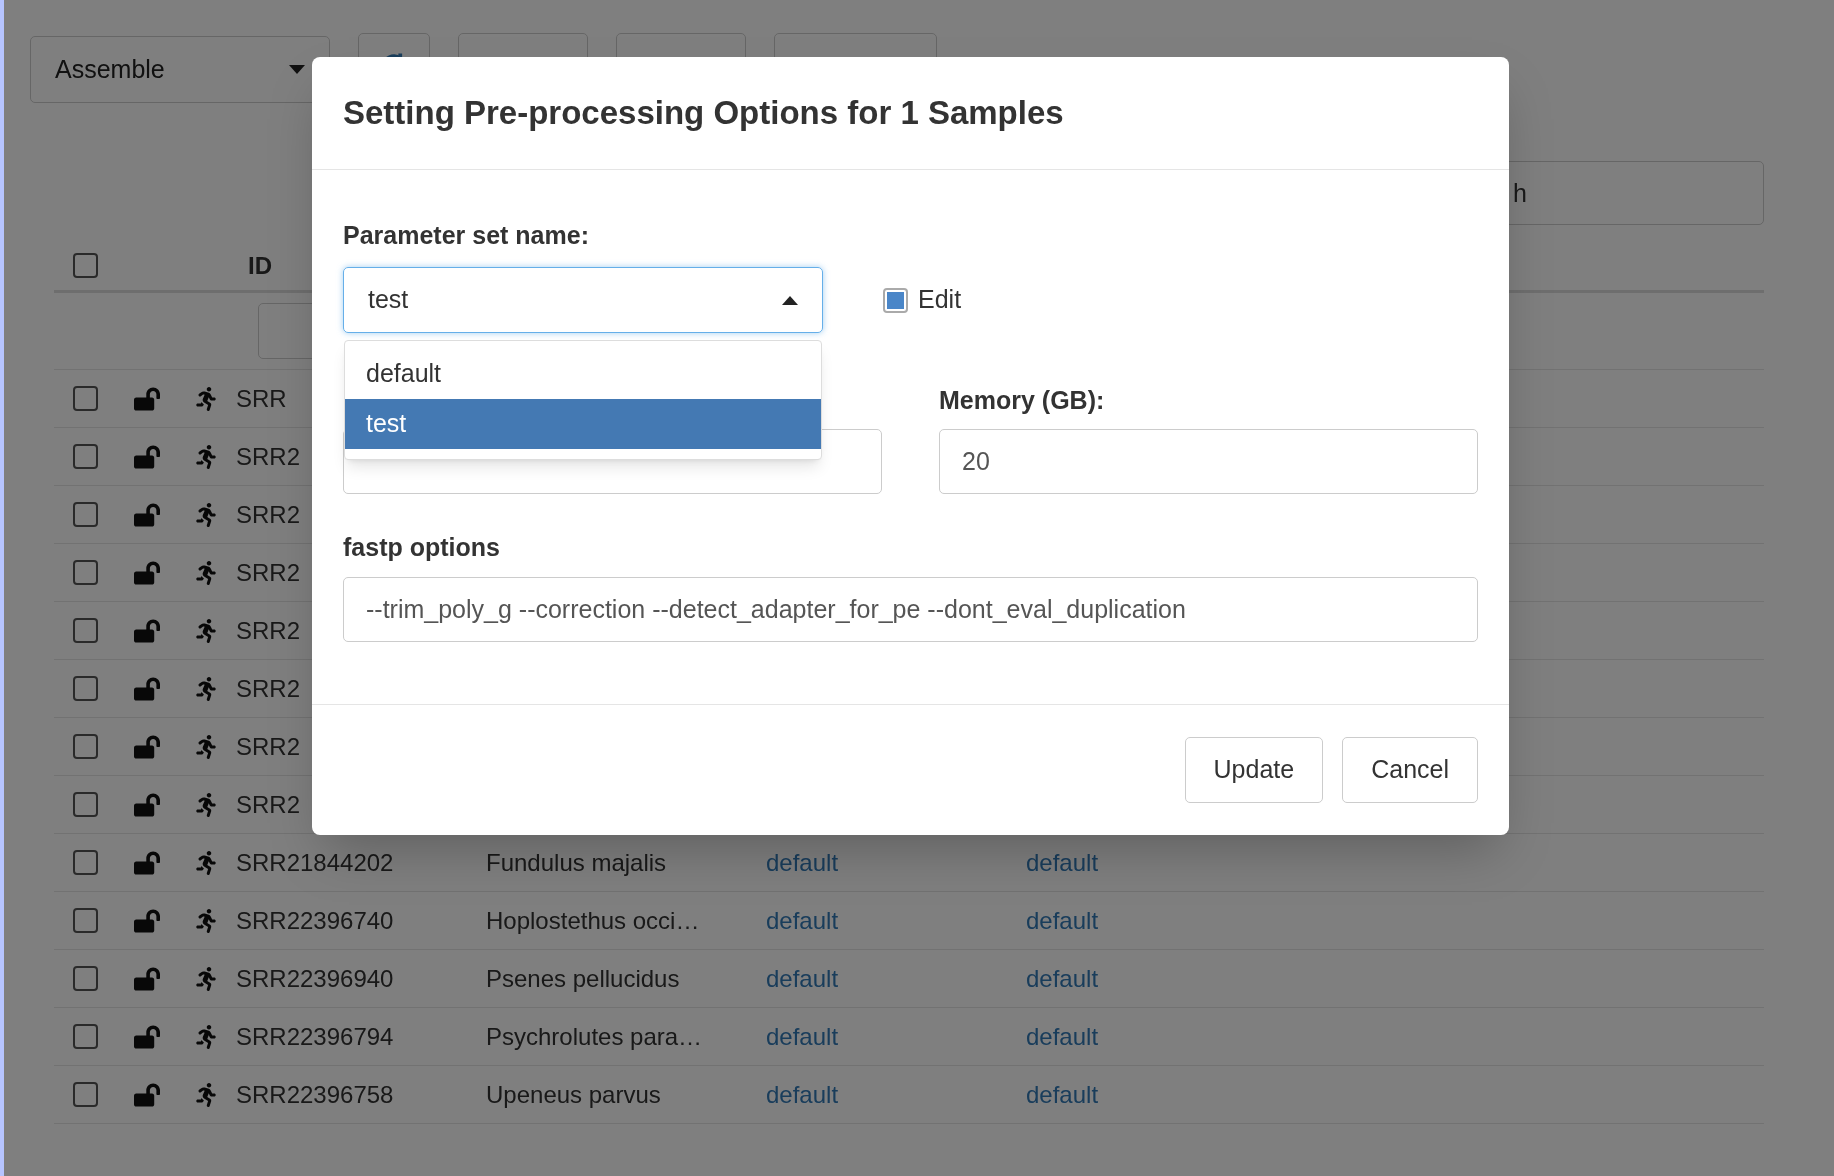 Image resolution: width=1834 pixels, height=1176 pixels. I want to click on dialog-title: Setting Pre-processing Options for 1 Samples, so click(703, 113).